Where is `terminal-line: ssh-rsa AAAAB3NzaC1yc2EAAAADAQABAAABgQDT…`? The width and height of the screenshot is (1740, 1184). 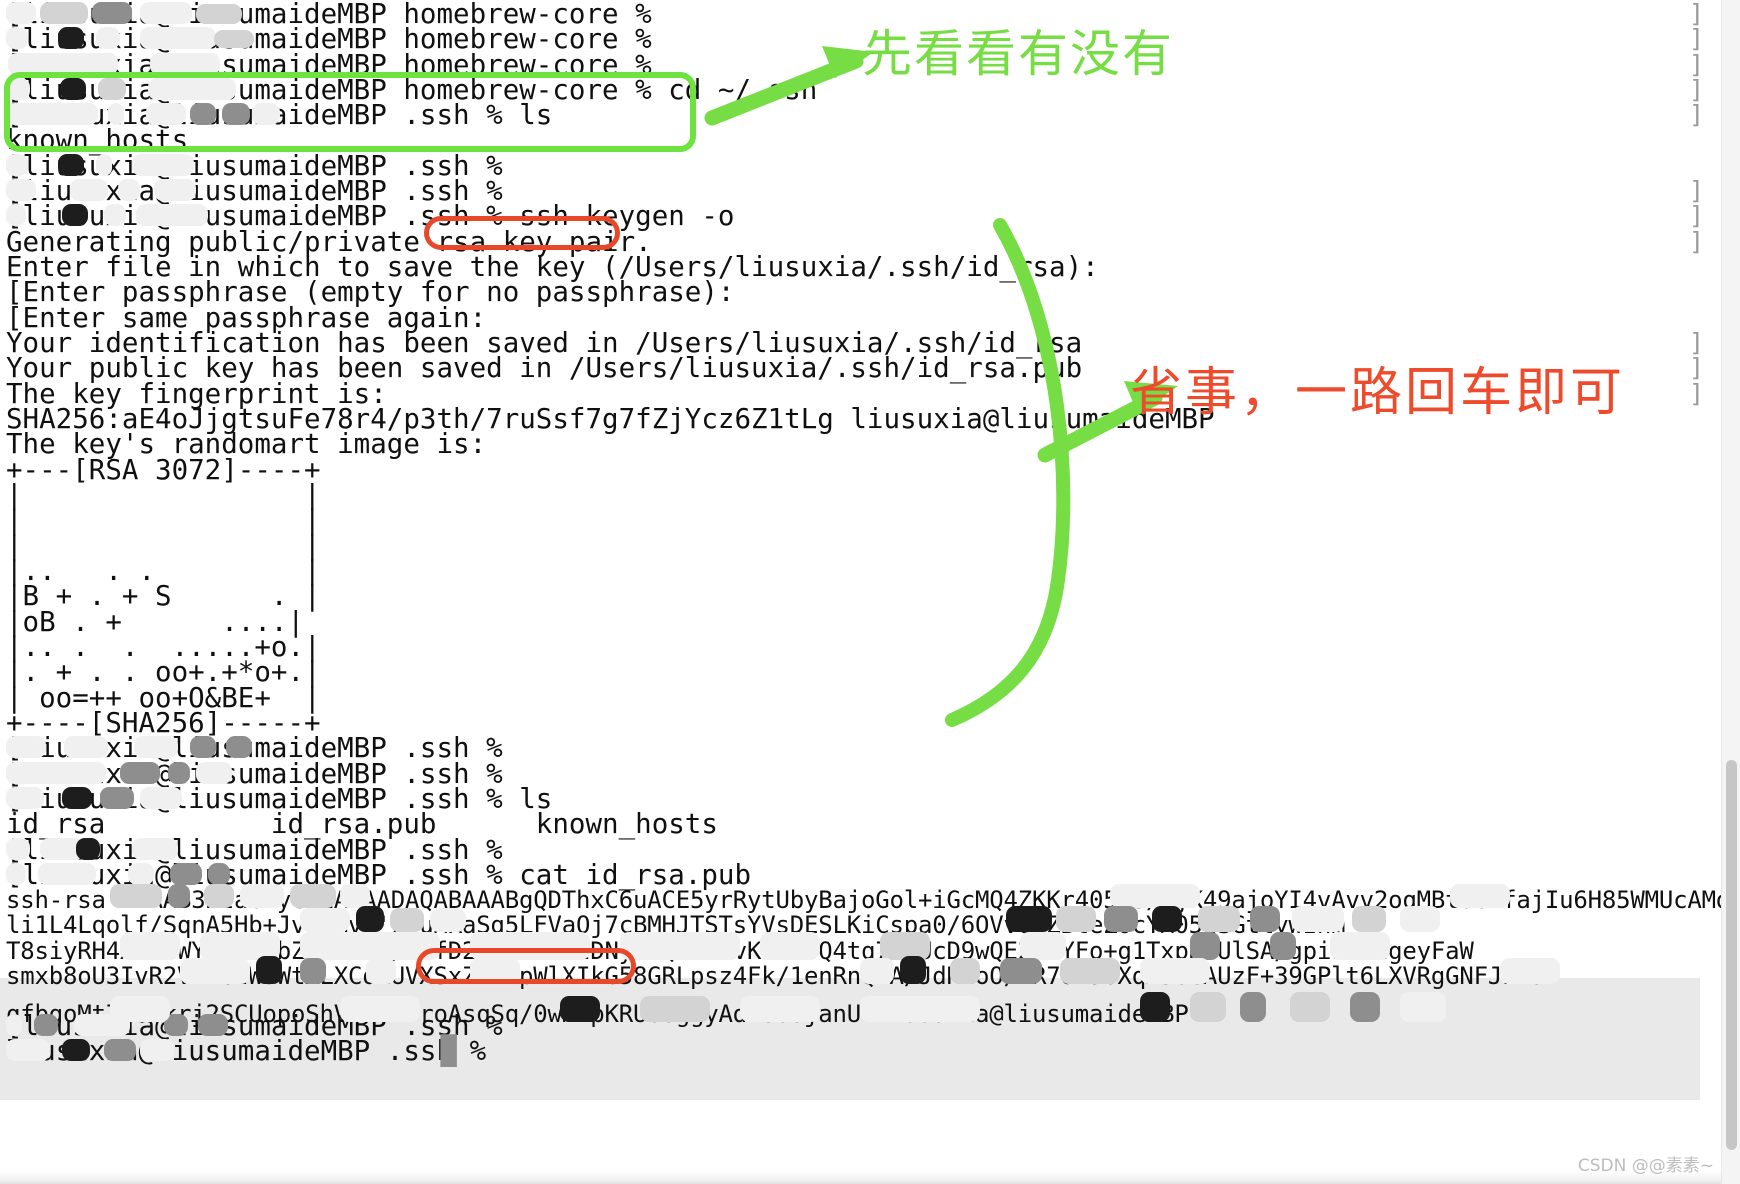 terminal-line: ssh-rsa AAAAB3NzaC1yc2EAAAADAQABAAABgQDT… is located at coordinates (873, 900).